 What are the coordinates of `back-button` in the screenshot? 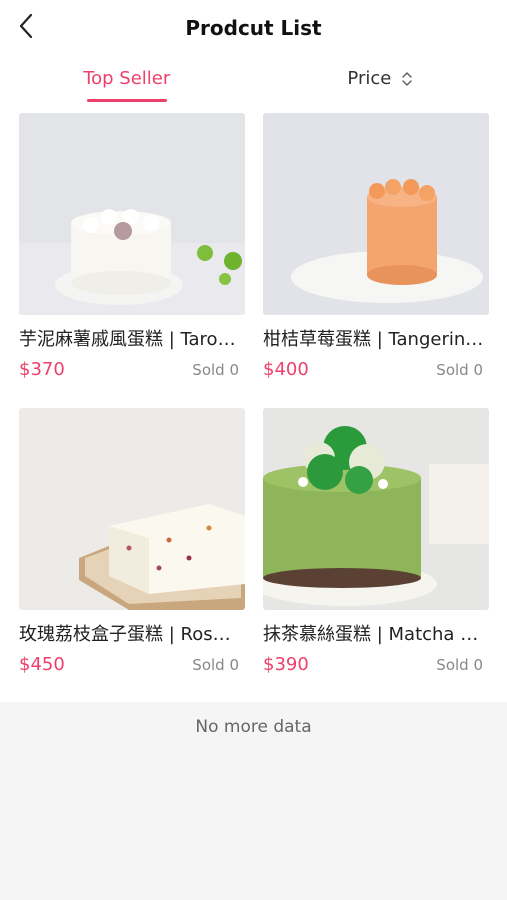 It's located at (26, 26).